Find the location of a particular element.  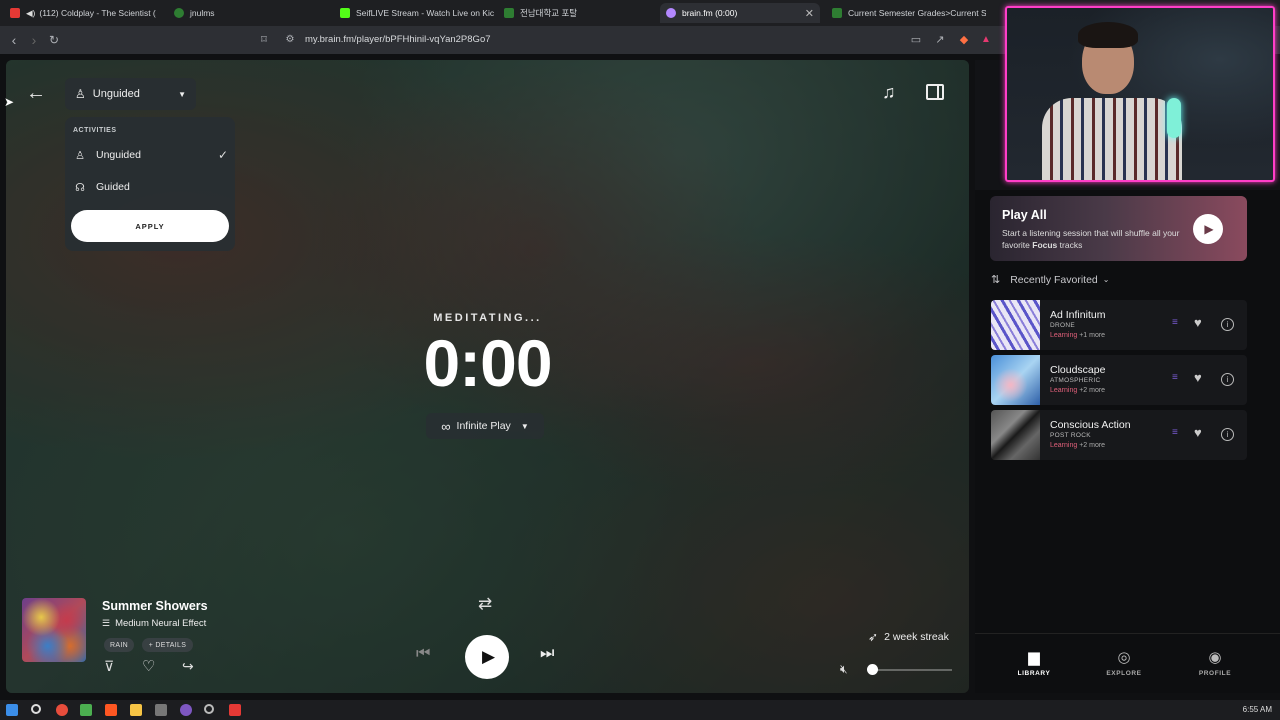

skip-next-icon: ⏭ is located at coordinates (547, 654).